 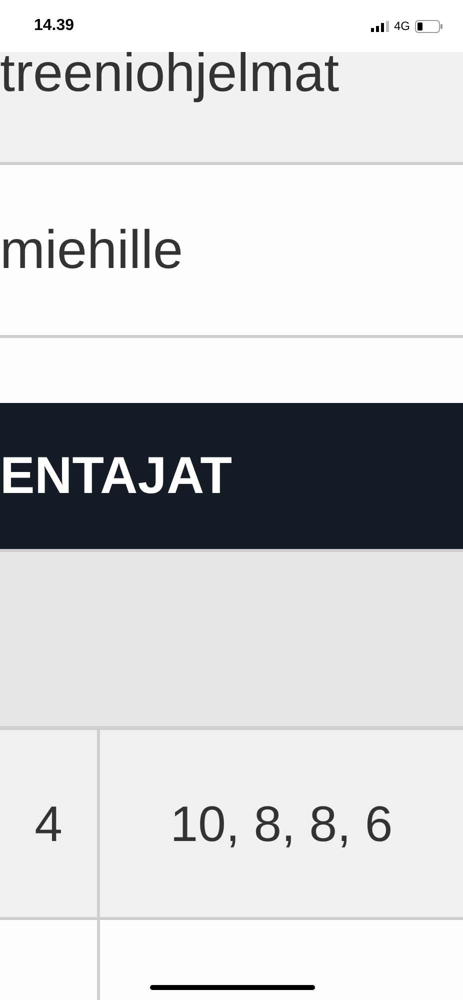 I want to click on table-cell: 4, so click(x=50, y=823).